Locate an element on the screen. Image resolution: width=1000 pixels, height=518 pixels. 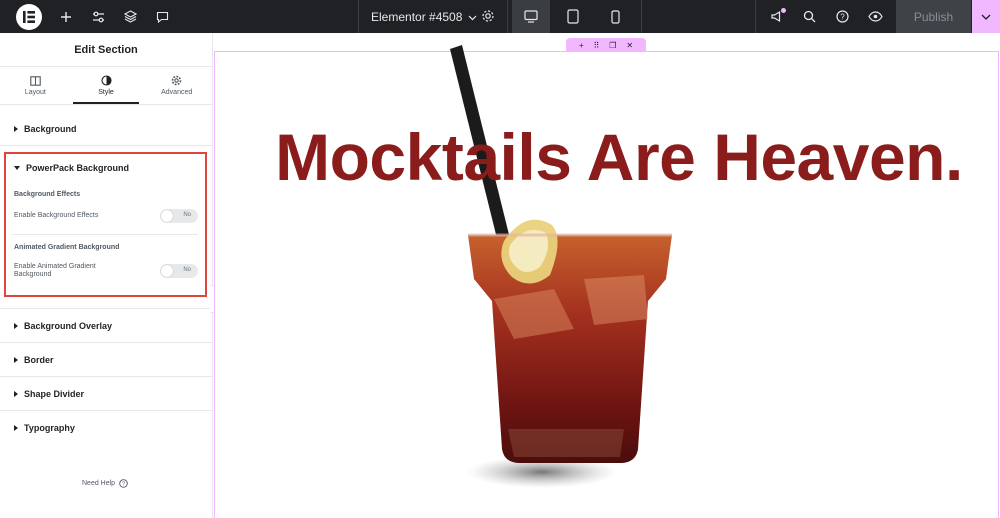
search-button is located at coordinates (809, 16).